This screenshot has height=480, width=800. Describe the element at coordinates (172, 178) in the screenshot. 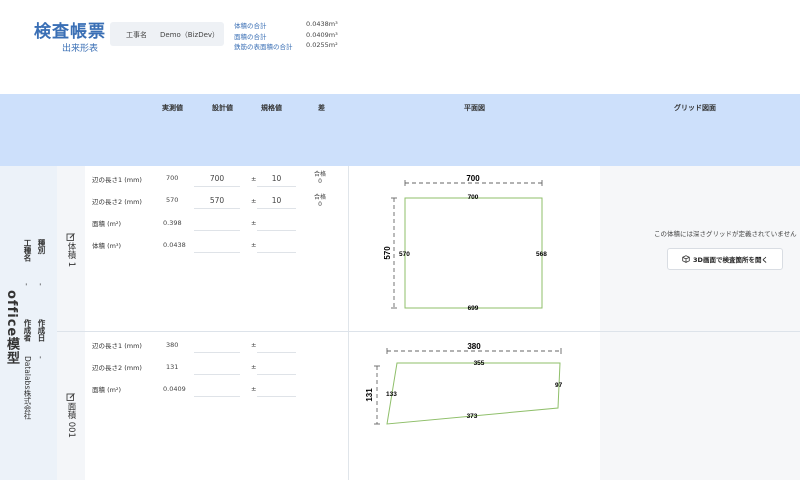

I see `row-1-field-1-actual: 700` at that location.